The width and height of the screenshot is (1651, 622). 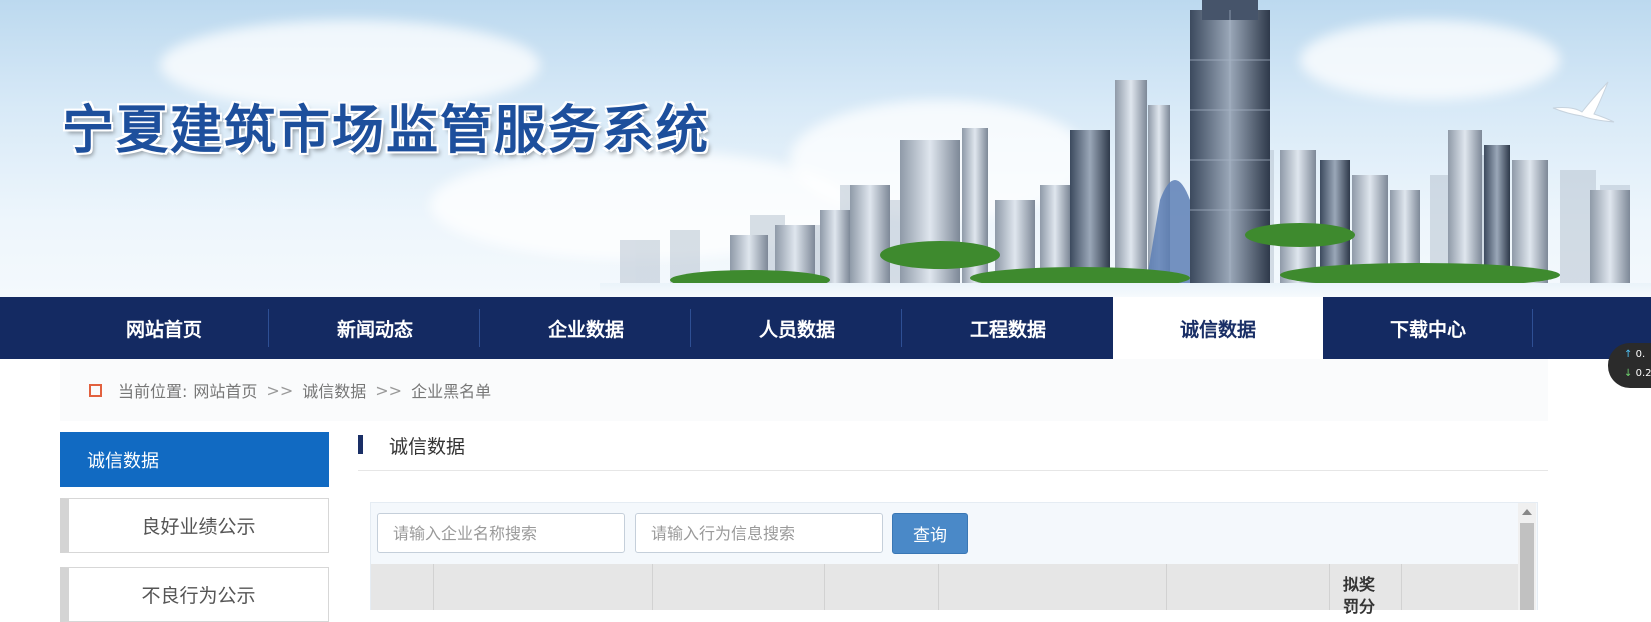 What do you see at coordinates (164, 328) in the screenshot?
I see `nav-item-home: 网站首页` at bounding box center [164, 328].